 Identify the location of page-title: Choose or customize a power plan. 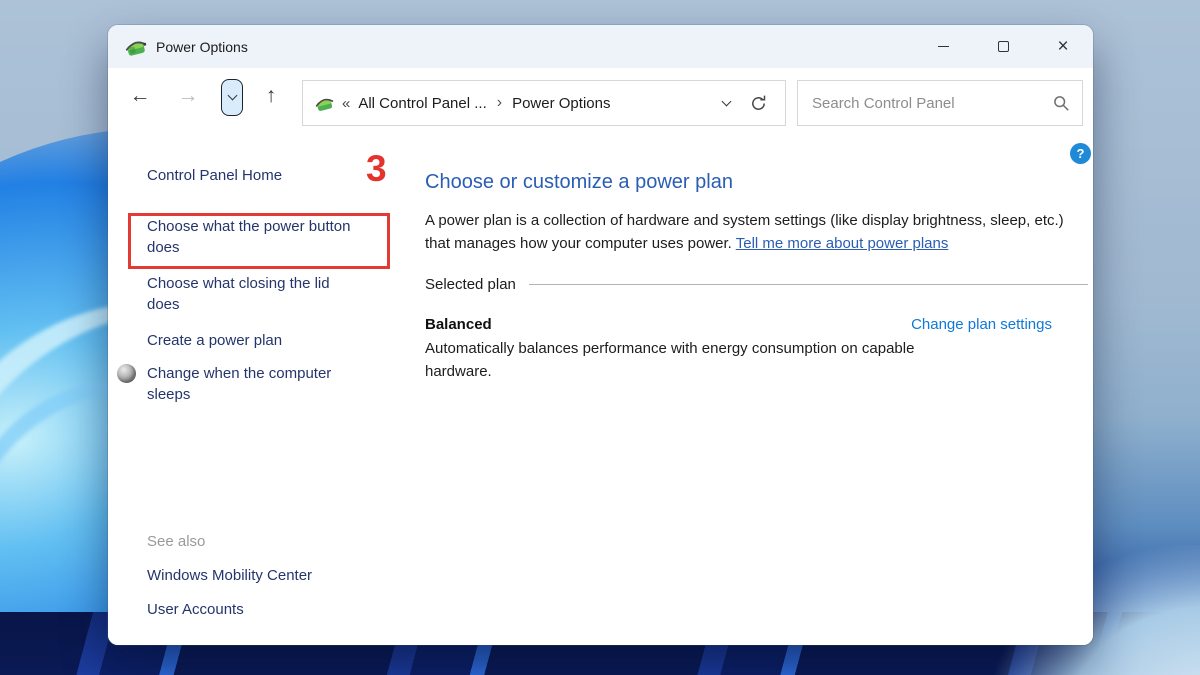
(579, 182).